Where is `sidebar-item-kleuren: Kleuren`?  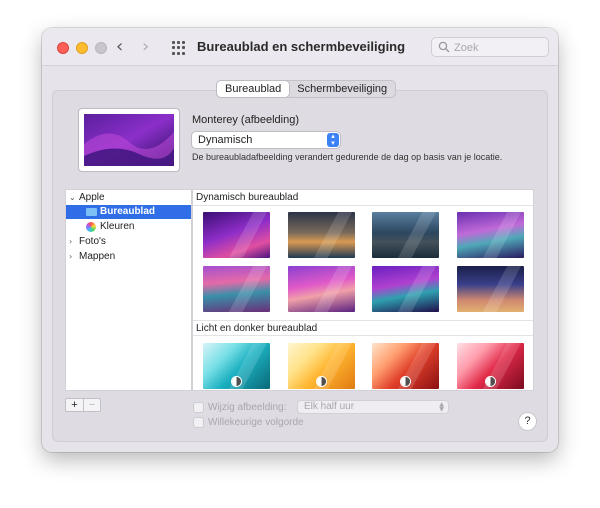
sidebar-item-kleuren: Kleuren is located at coordinates (128, 227).